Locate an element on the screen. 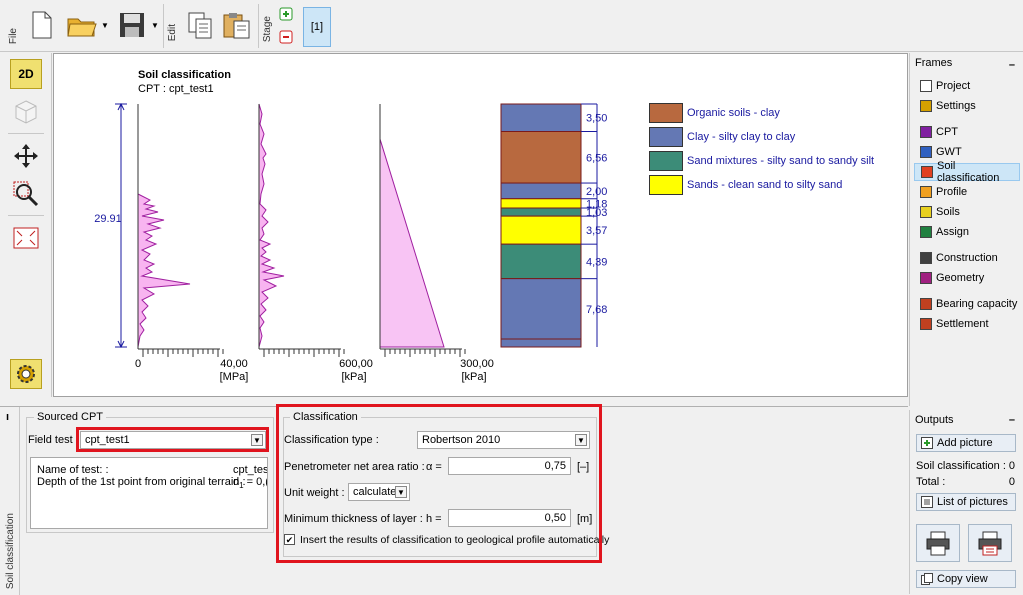 Image resolution: width=1023 pixels, height=595 pixels. copy-view-button: Copy view is located at coordinates (966, 579).